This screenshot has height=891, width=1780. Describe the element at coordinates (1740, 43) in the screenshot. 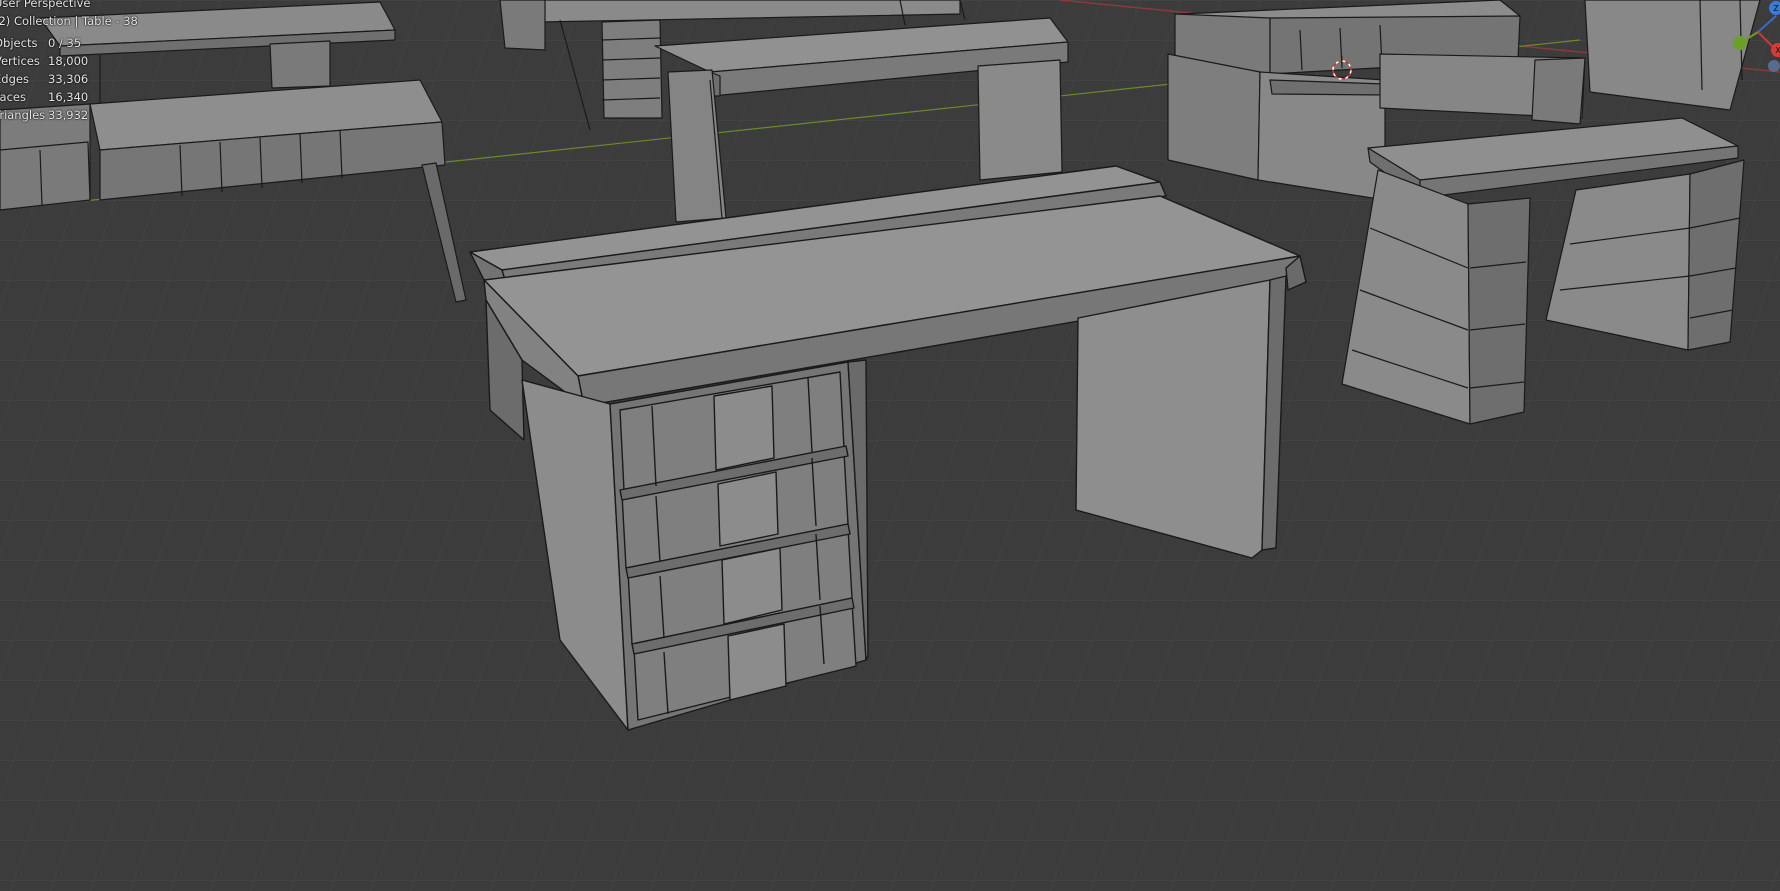

I see `gizmo-y-icon` at that location.